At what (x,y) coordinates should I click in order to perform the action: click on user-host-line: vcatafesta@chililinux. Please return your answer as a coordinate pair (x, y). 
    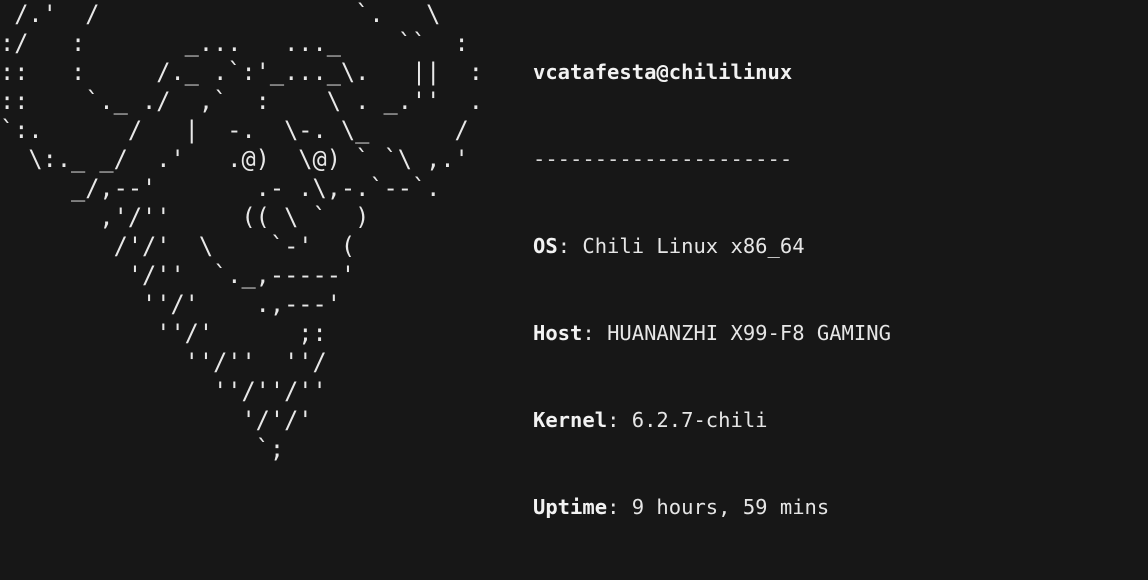
    Looking at the image, I should click on (712, 72).